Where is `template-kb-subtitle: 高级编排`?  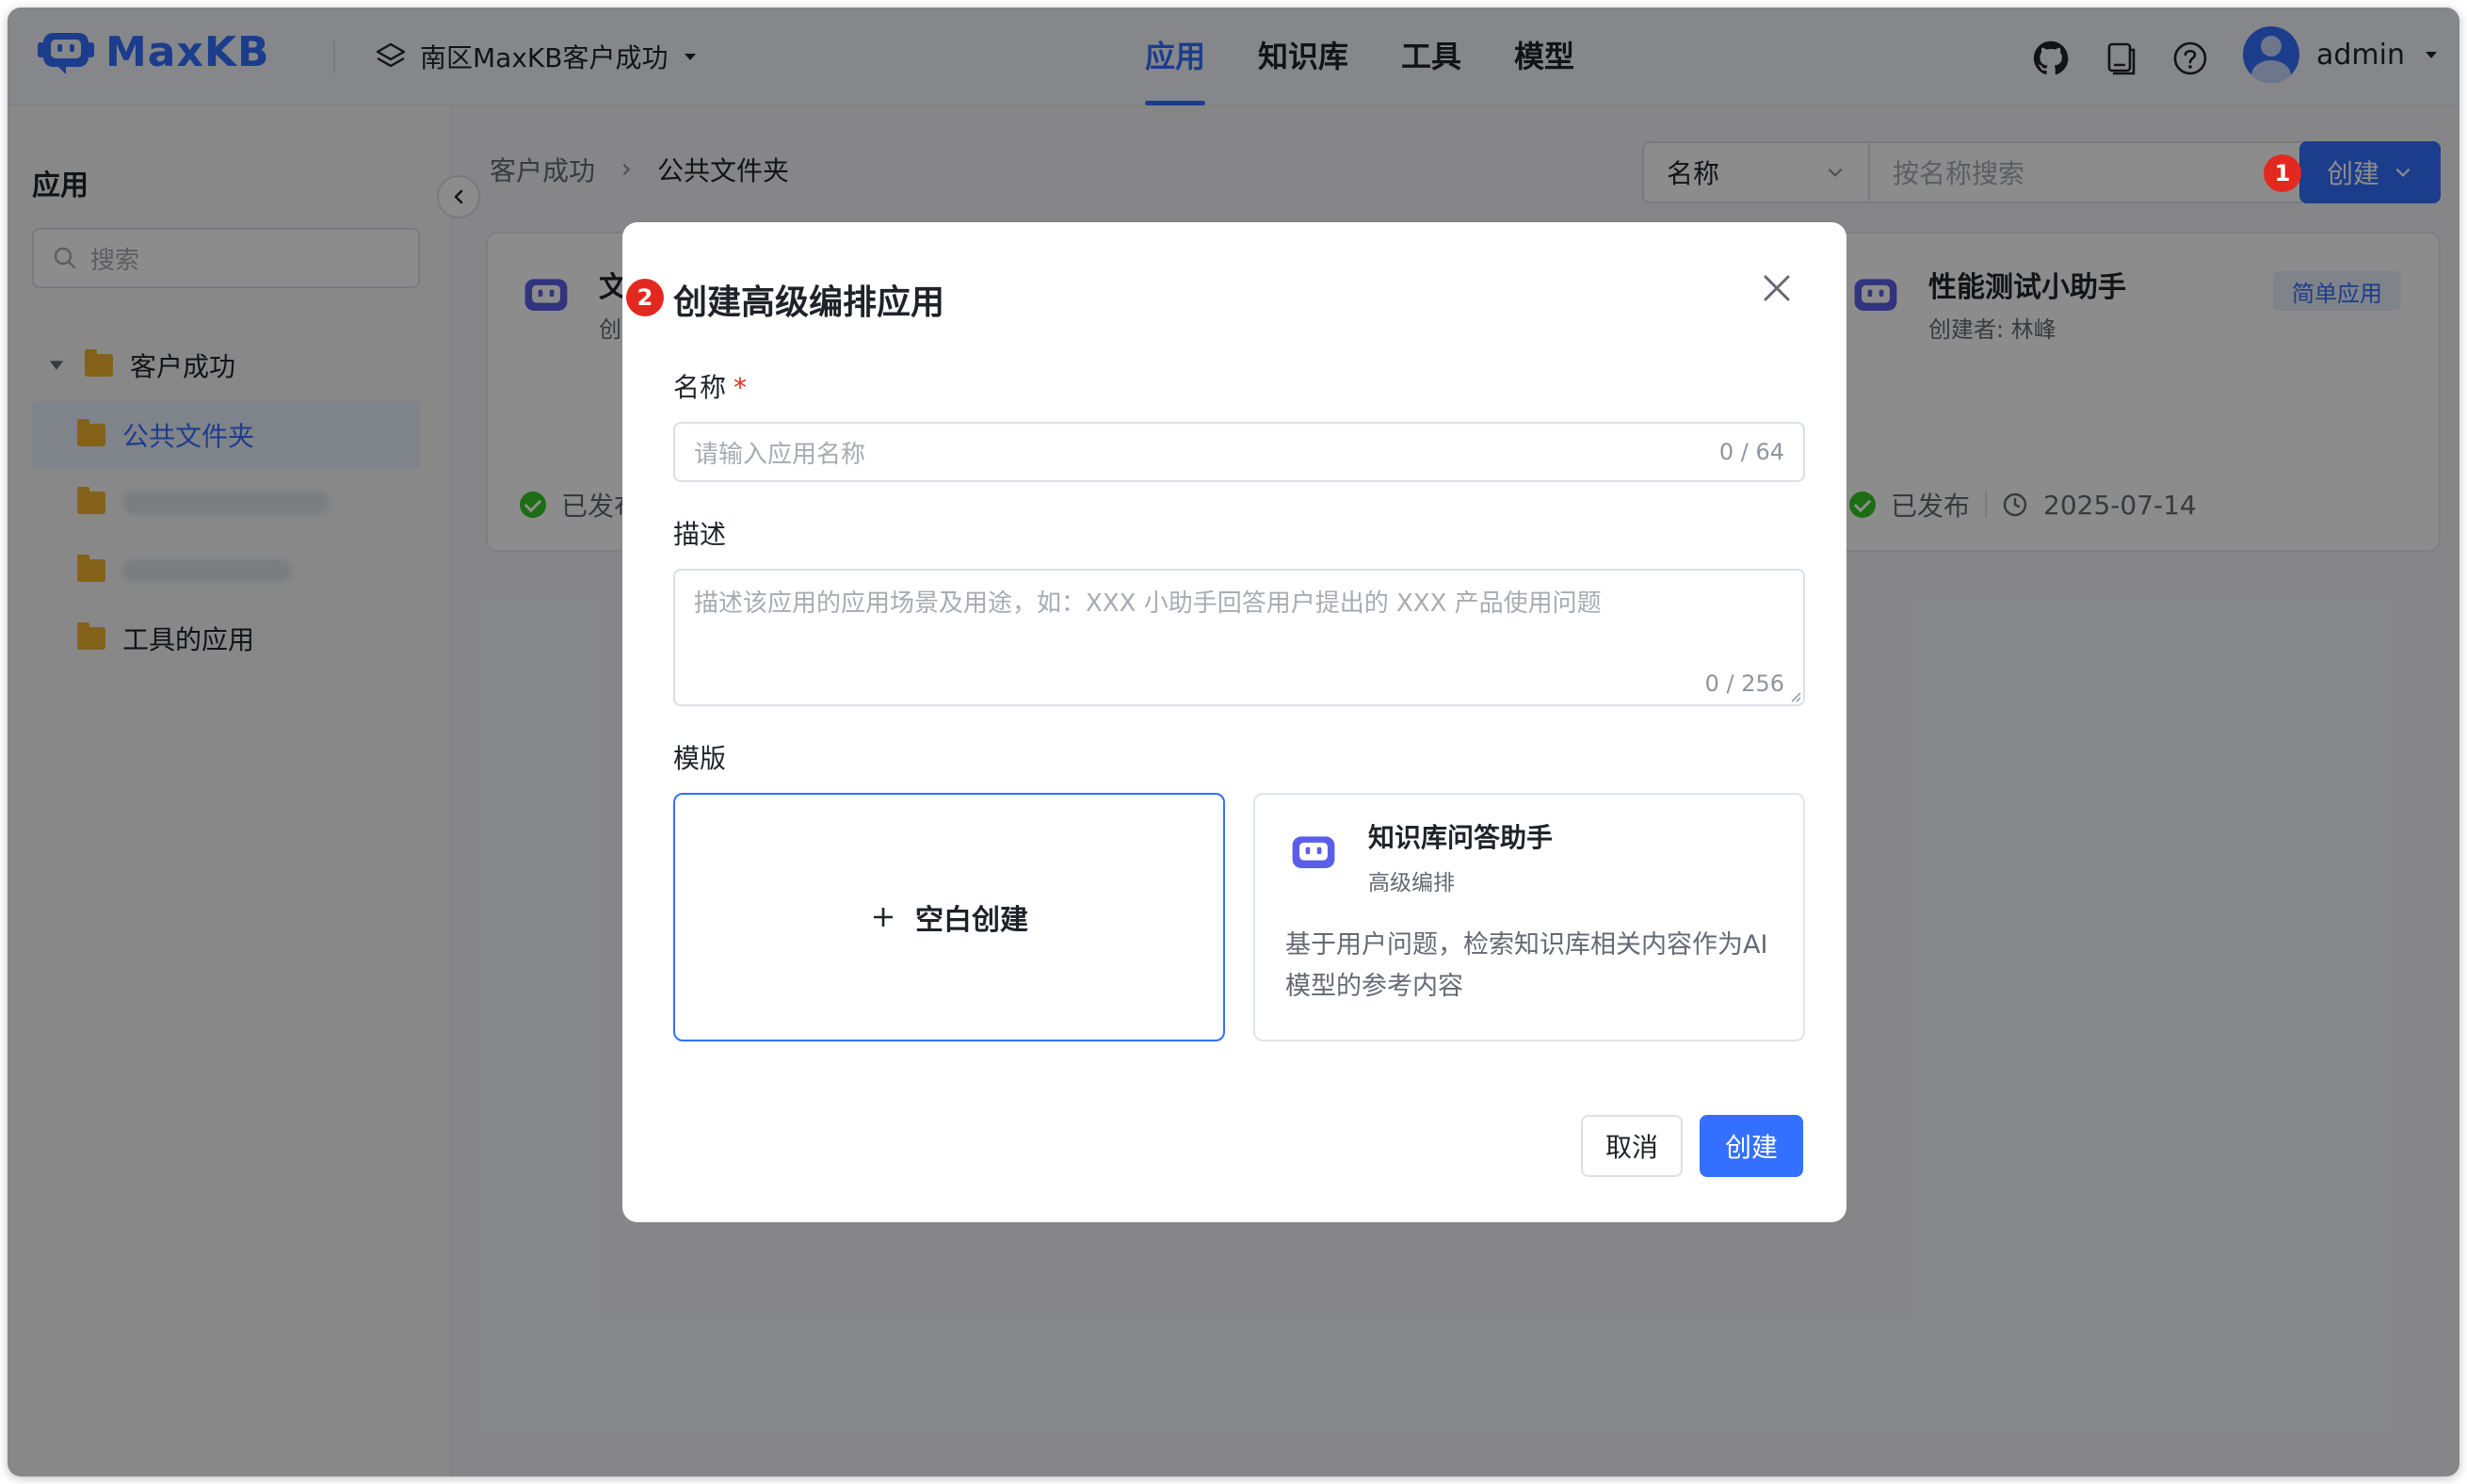 template-kb-subtitle: 高级编排 is located at coordinates (1411, 883).